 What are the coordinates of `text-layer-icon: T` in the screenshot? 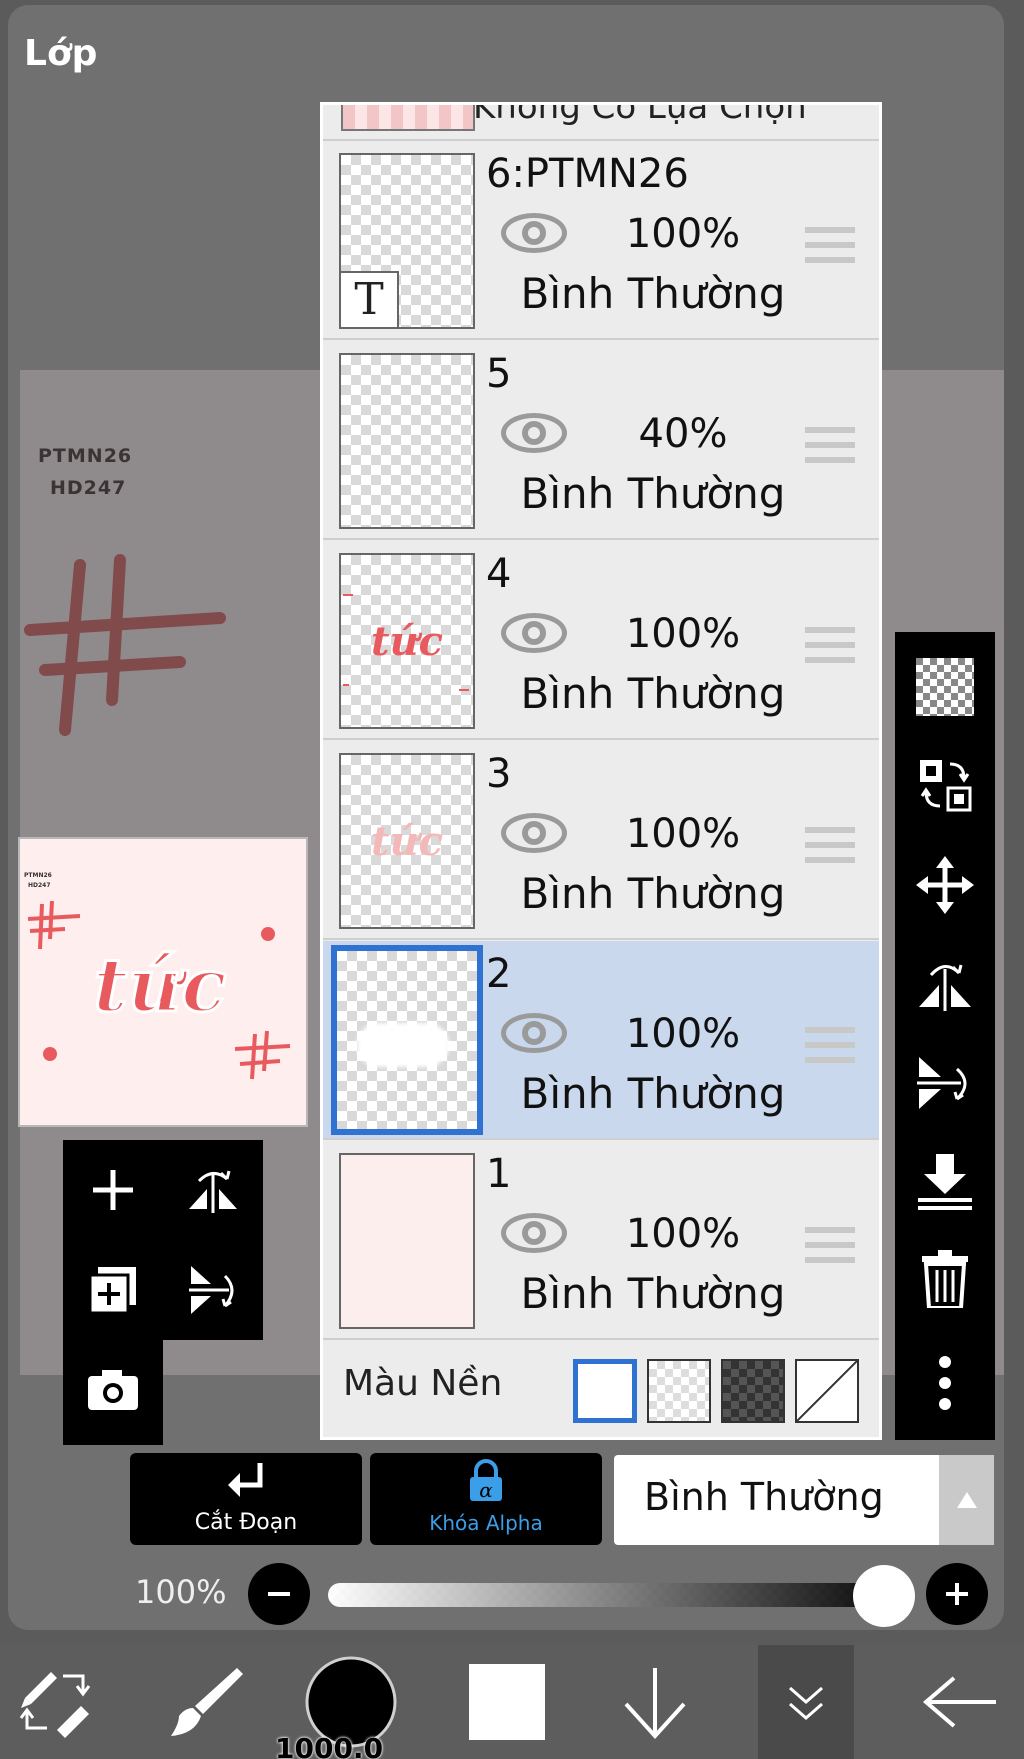 It's located at (370, 299).